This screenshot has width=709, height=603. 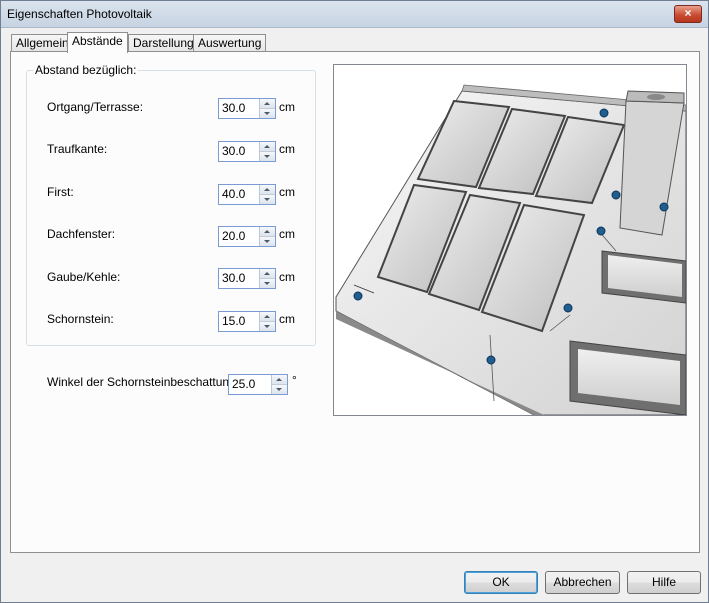 I want to click on label-traufkante: Traufkante:, so click(x=77, y=149).